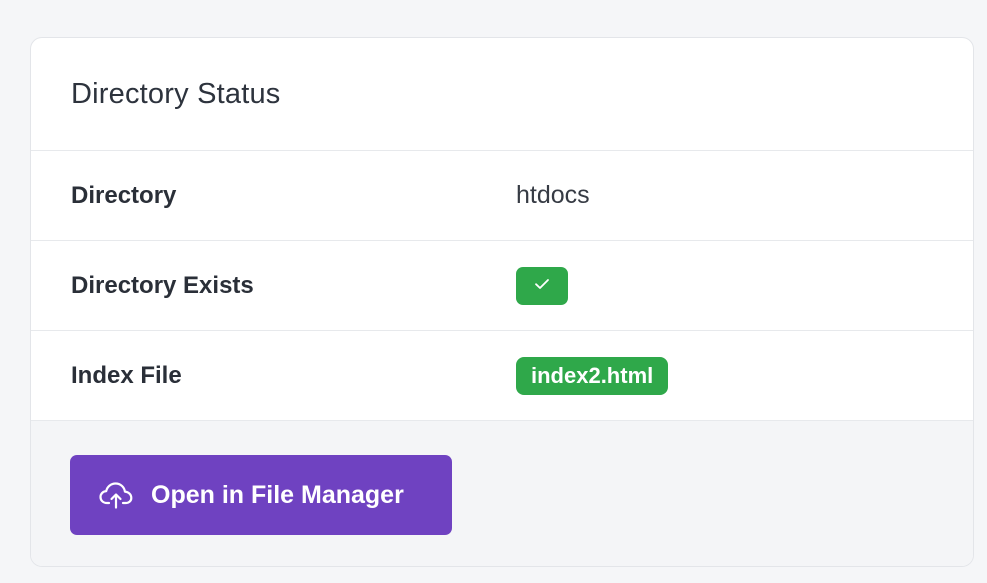 The width and height of the screenshot is (987, 583). Describe the element at coordinates (553, 195) in the screenshot. I see `directory-value: htdocs` at that location.